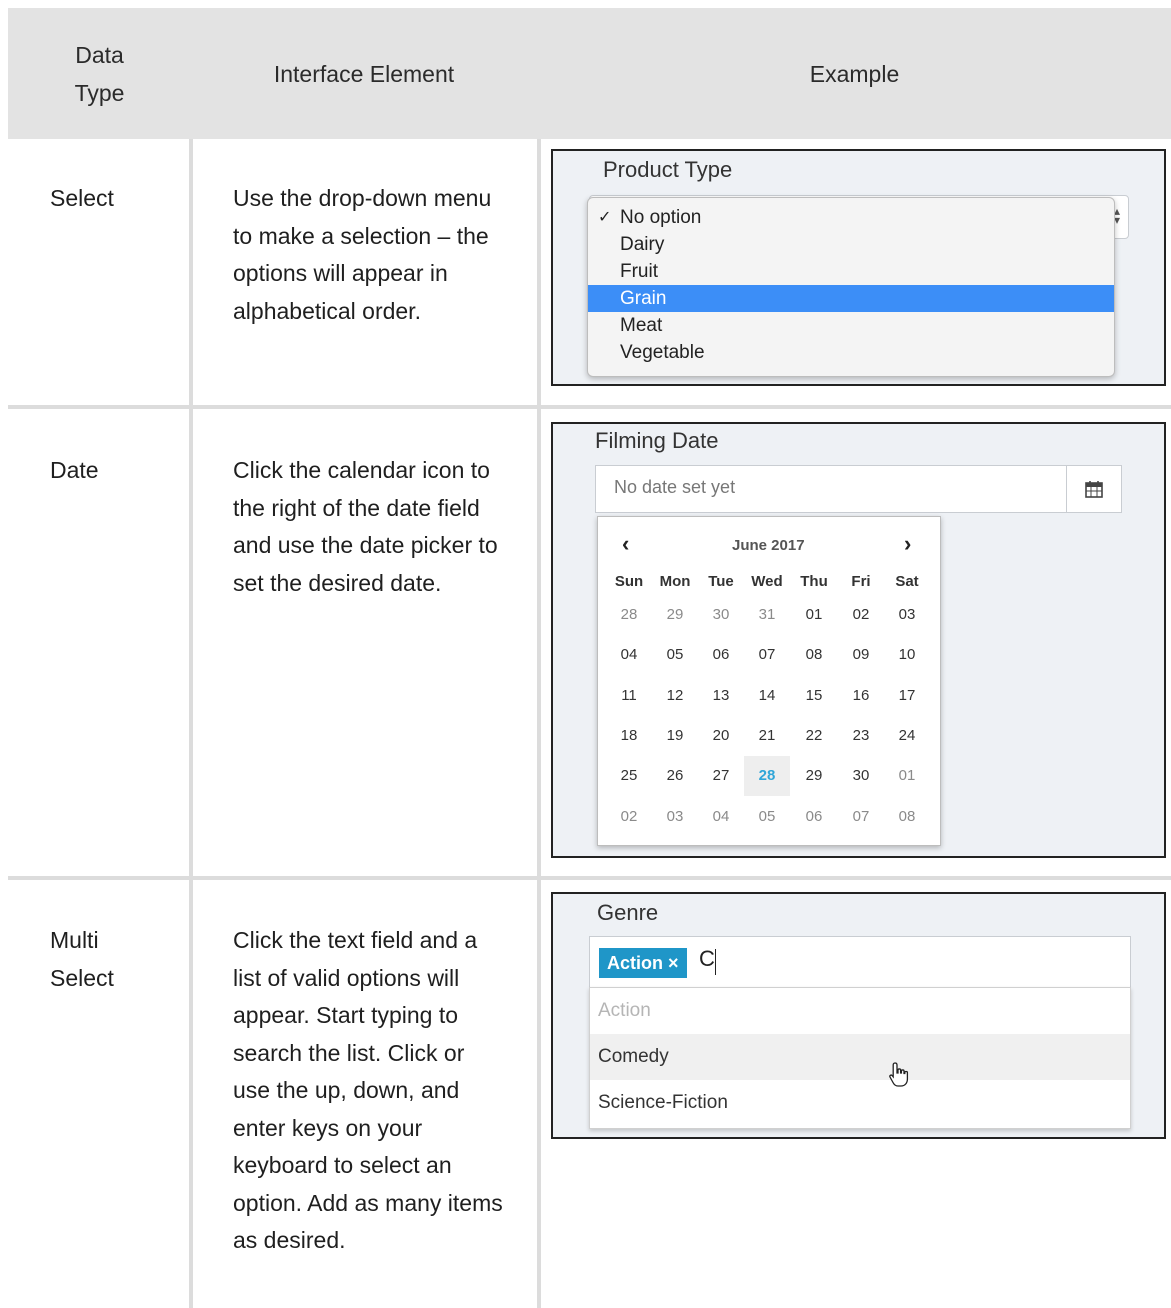  I want to click on option-comedy: Comedy, so click(860, 1057).